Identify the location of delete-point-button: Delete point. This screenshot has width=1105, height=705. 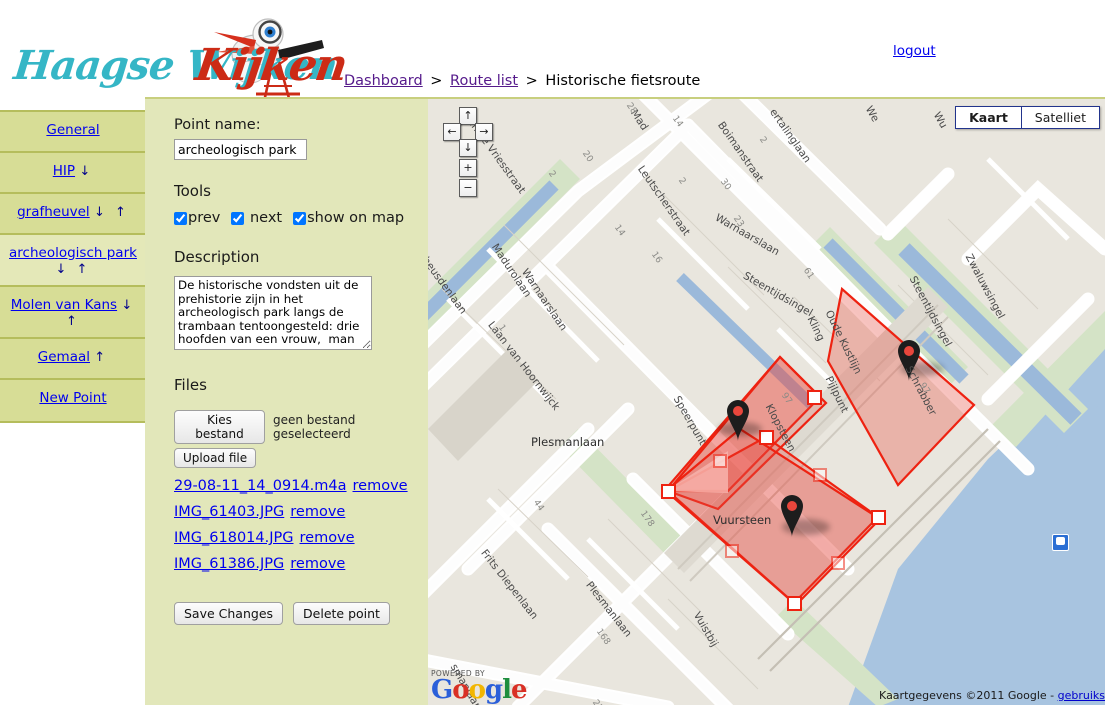
(341, 613).